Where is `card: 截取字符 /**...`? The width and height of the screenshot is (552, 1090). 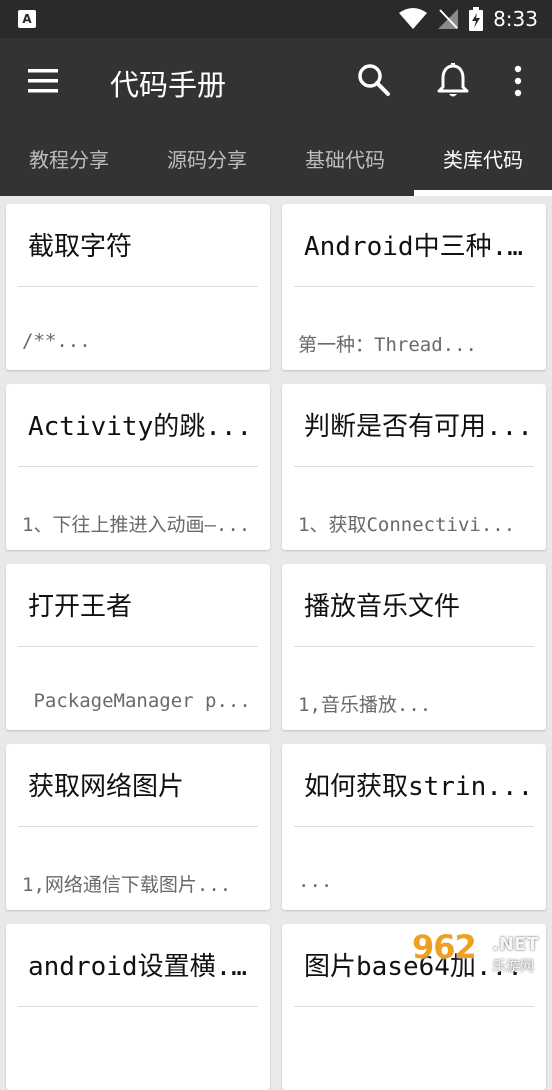 card: 截取字符 /**... is located at coordinates (138, 287).